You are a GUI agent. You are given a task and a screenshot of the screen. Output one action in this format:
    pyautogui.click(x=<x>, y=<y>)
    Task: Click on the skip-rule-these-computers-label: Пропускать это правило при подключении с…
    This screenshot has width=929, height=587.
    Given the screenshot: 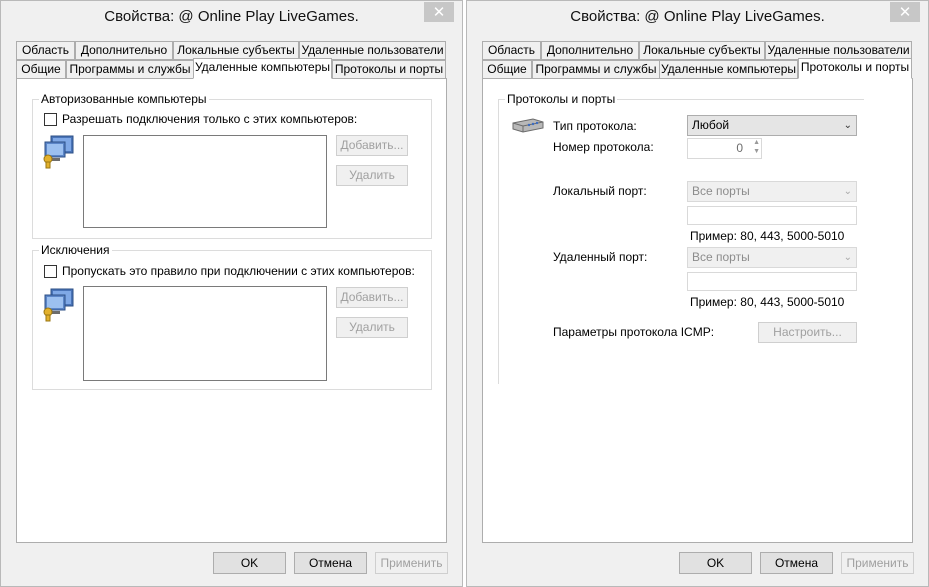 What is the action you would take?
    pyautogui.click(x=238, y=271)
    